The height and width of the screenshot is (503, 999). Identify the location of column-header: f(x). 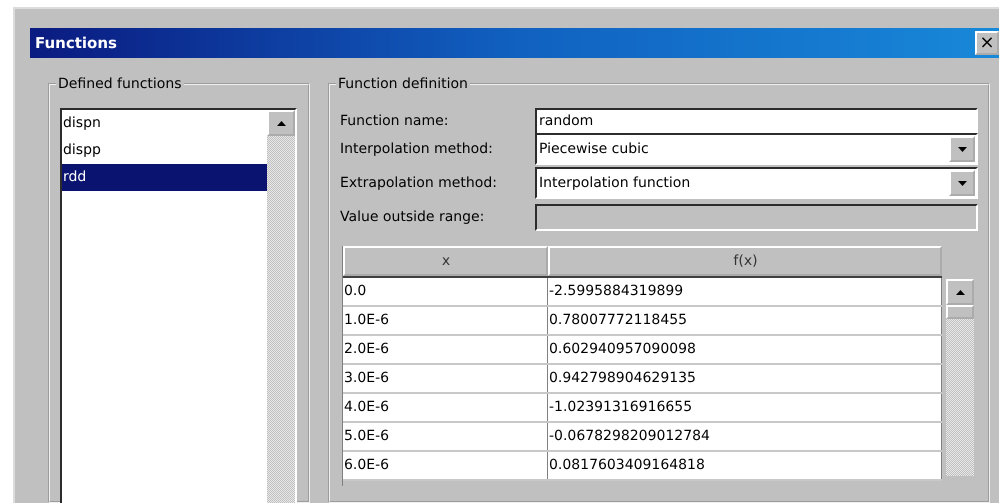
(745, 261).